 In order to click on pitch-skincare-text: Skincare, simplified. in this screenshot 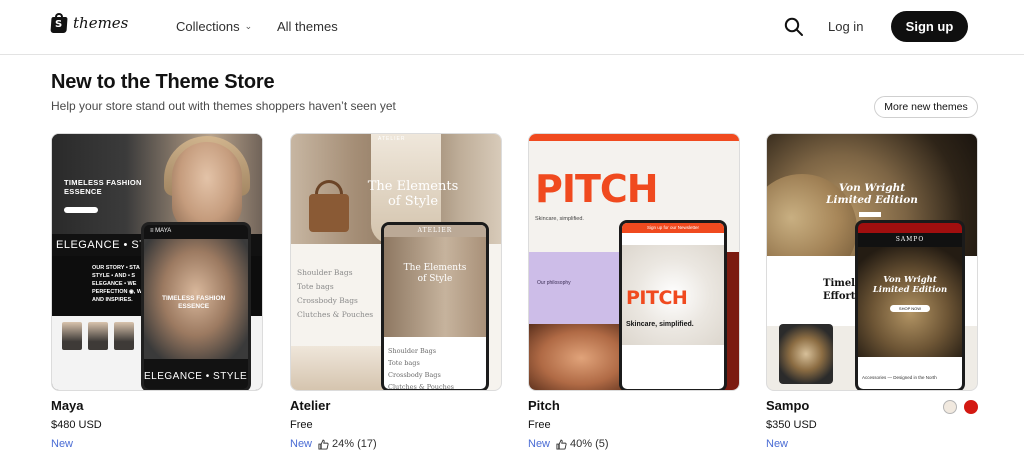, I will do `click(559, 219)`.